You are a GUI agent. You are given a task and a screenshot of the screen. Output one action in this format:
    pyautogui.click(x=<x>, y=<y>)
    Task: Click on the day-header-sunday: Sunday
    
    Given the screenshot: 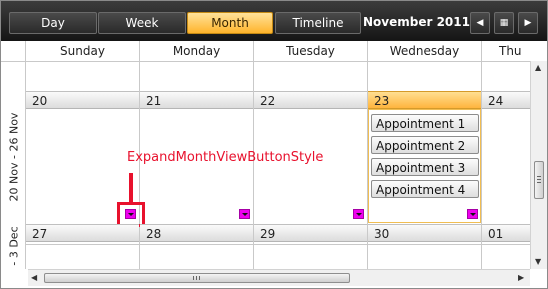 What is the action you would take?
    pyautogui.click(x=82, y=51)
    